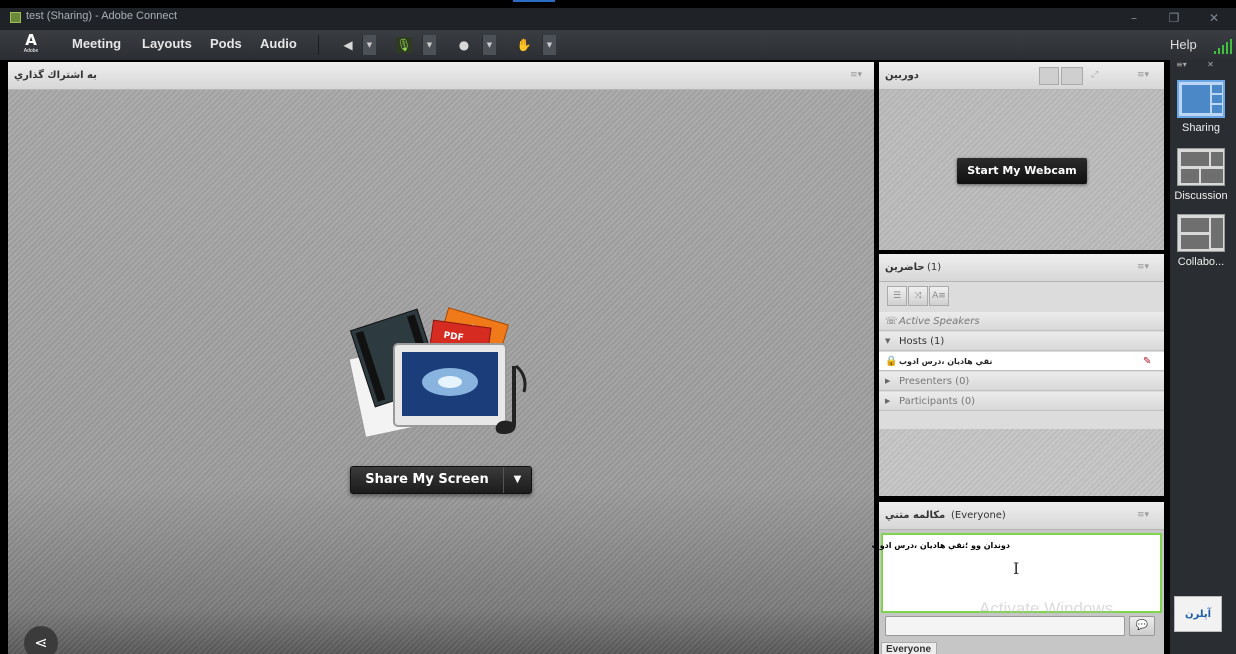 This screenshot has height=654, width=1236. What do you see at coordinates (1072, 76) in the screenshot?
I see `filmstrip-view-icon` at bounding box center [1072, 76].